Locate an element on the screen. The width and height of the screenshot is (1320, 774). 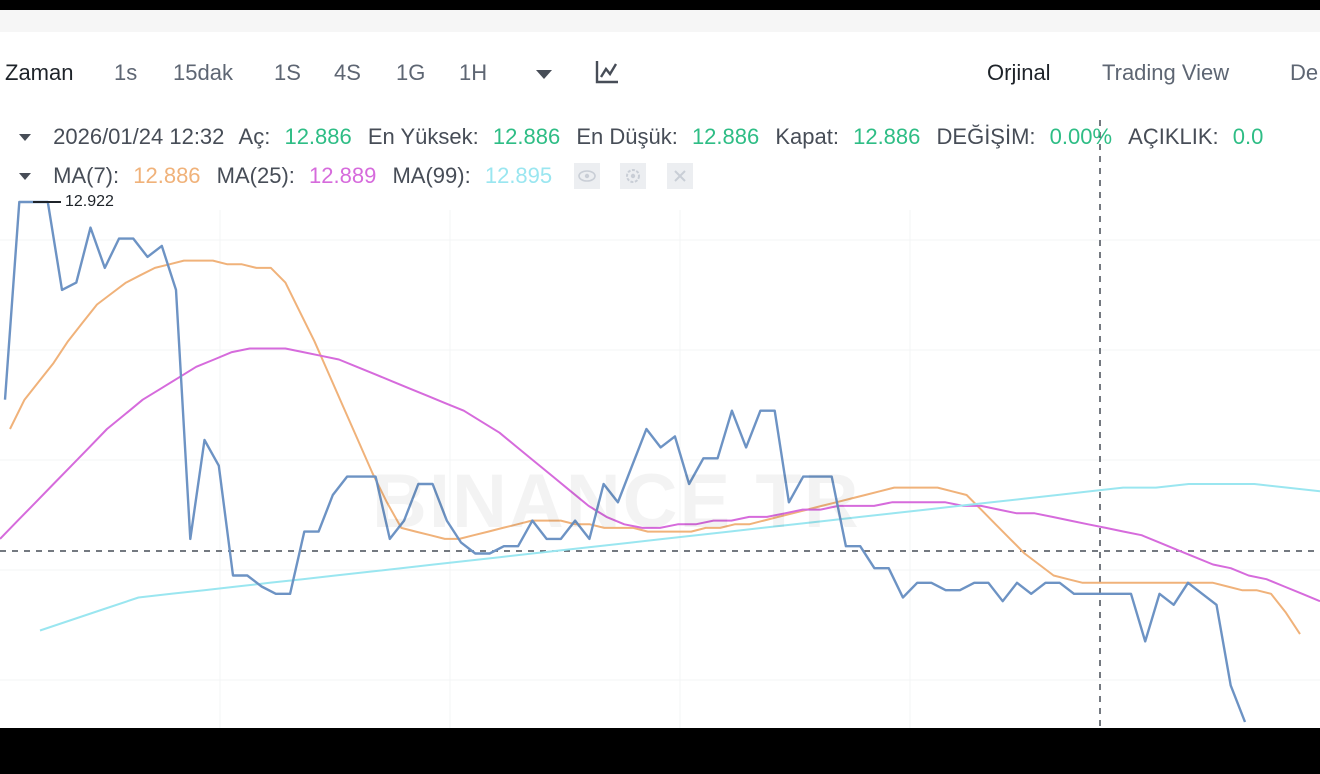
open-label: Aç: is located at coordinates (254, 137).